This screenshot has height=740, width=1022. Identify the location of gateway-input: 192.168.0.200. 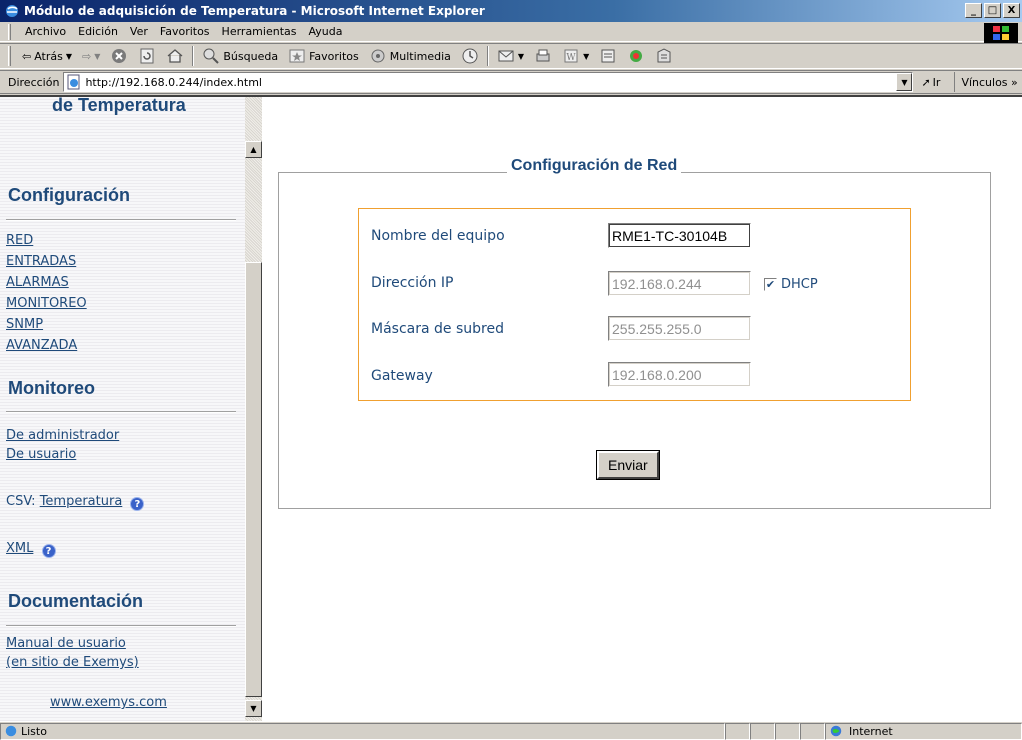
(679, 374).